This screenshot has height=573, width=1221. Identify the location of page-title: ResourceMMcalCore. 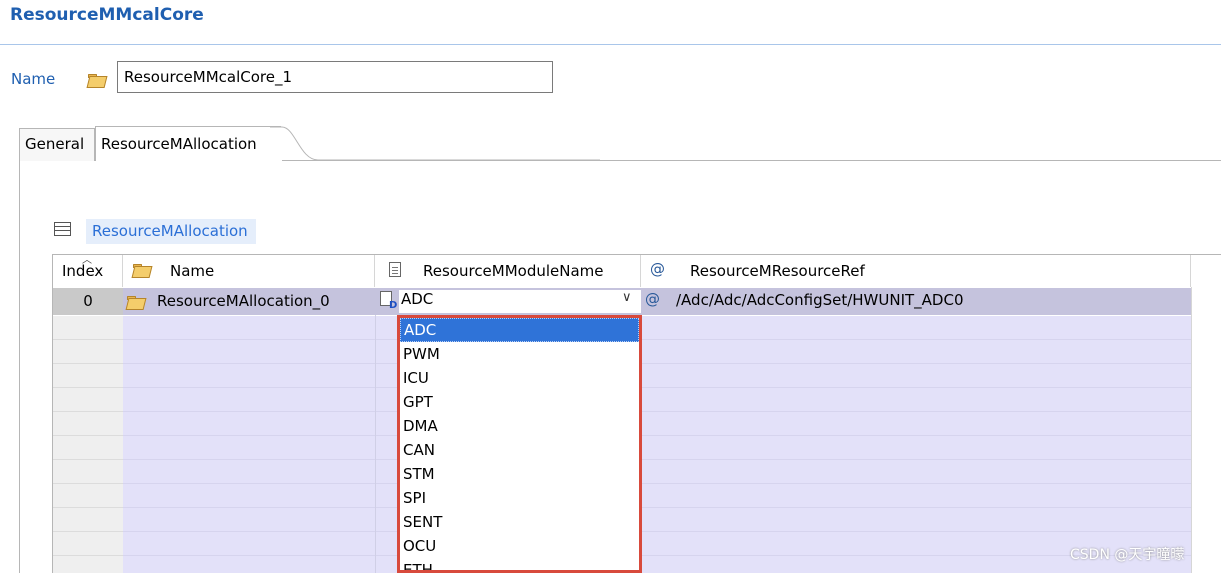
(107, 15).